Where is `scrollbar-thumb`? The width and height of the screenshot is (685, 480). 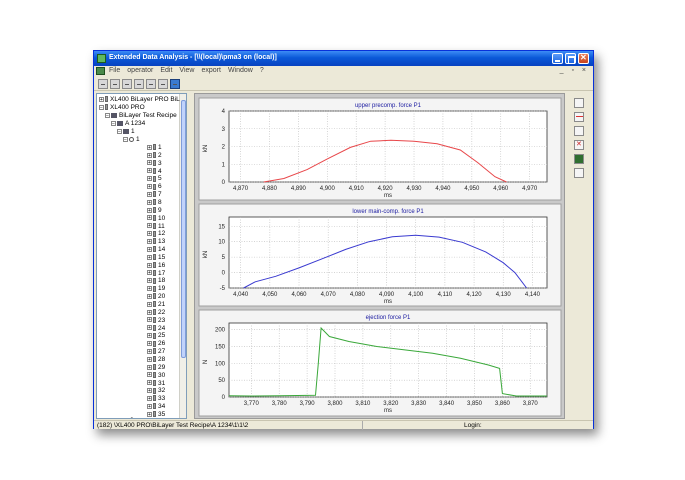 scrollbar-thumb is located at coordinates (183, 229).